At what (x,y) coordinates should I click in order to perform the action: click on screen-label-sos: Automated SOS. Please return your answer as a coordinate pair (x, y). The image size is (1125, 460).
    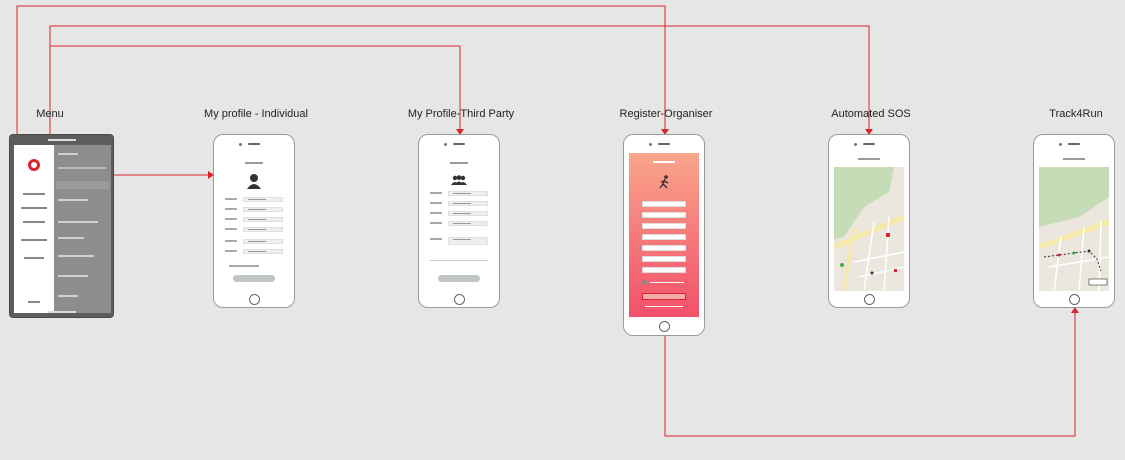
    Looking at the image, I should click on (871, 114).